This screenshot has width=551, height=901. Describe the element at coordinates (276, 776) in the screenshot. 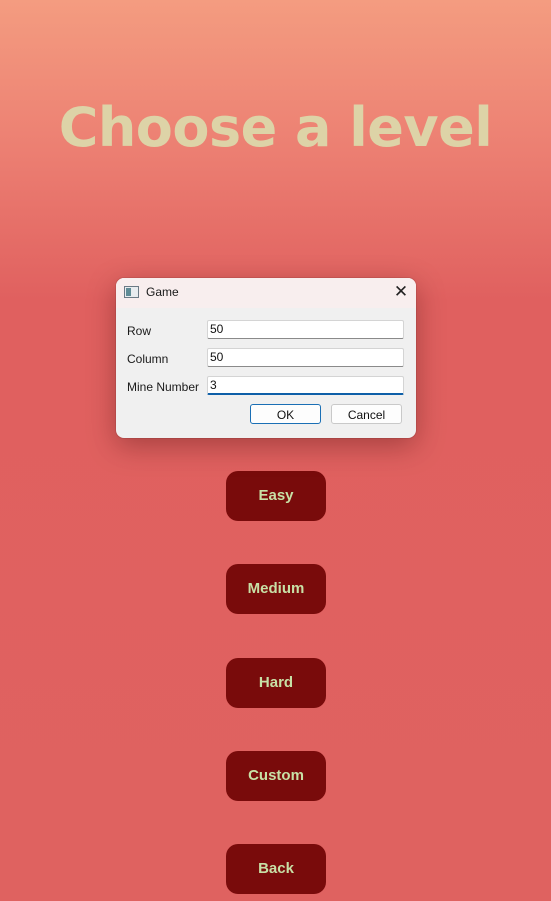

I see `custom-button: Custom` at that location.